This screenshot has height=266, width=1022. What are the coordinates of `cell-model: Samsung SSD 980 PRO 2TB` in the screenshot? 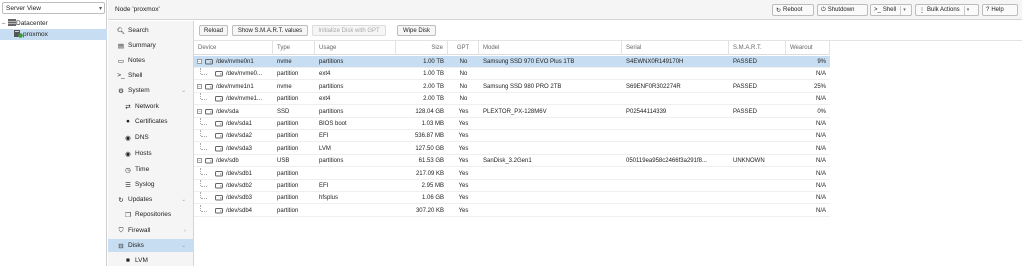 It's located at (522, 86).